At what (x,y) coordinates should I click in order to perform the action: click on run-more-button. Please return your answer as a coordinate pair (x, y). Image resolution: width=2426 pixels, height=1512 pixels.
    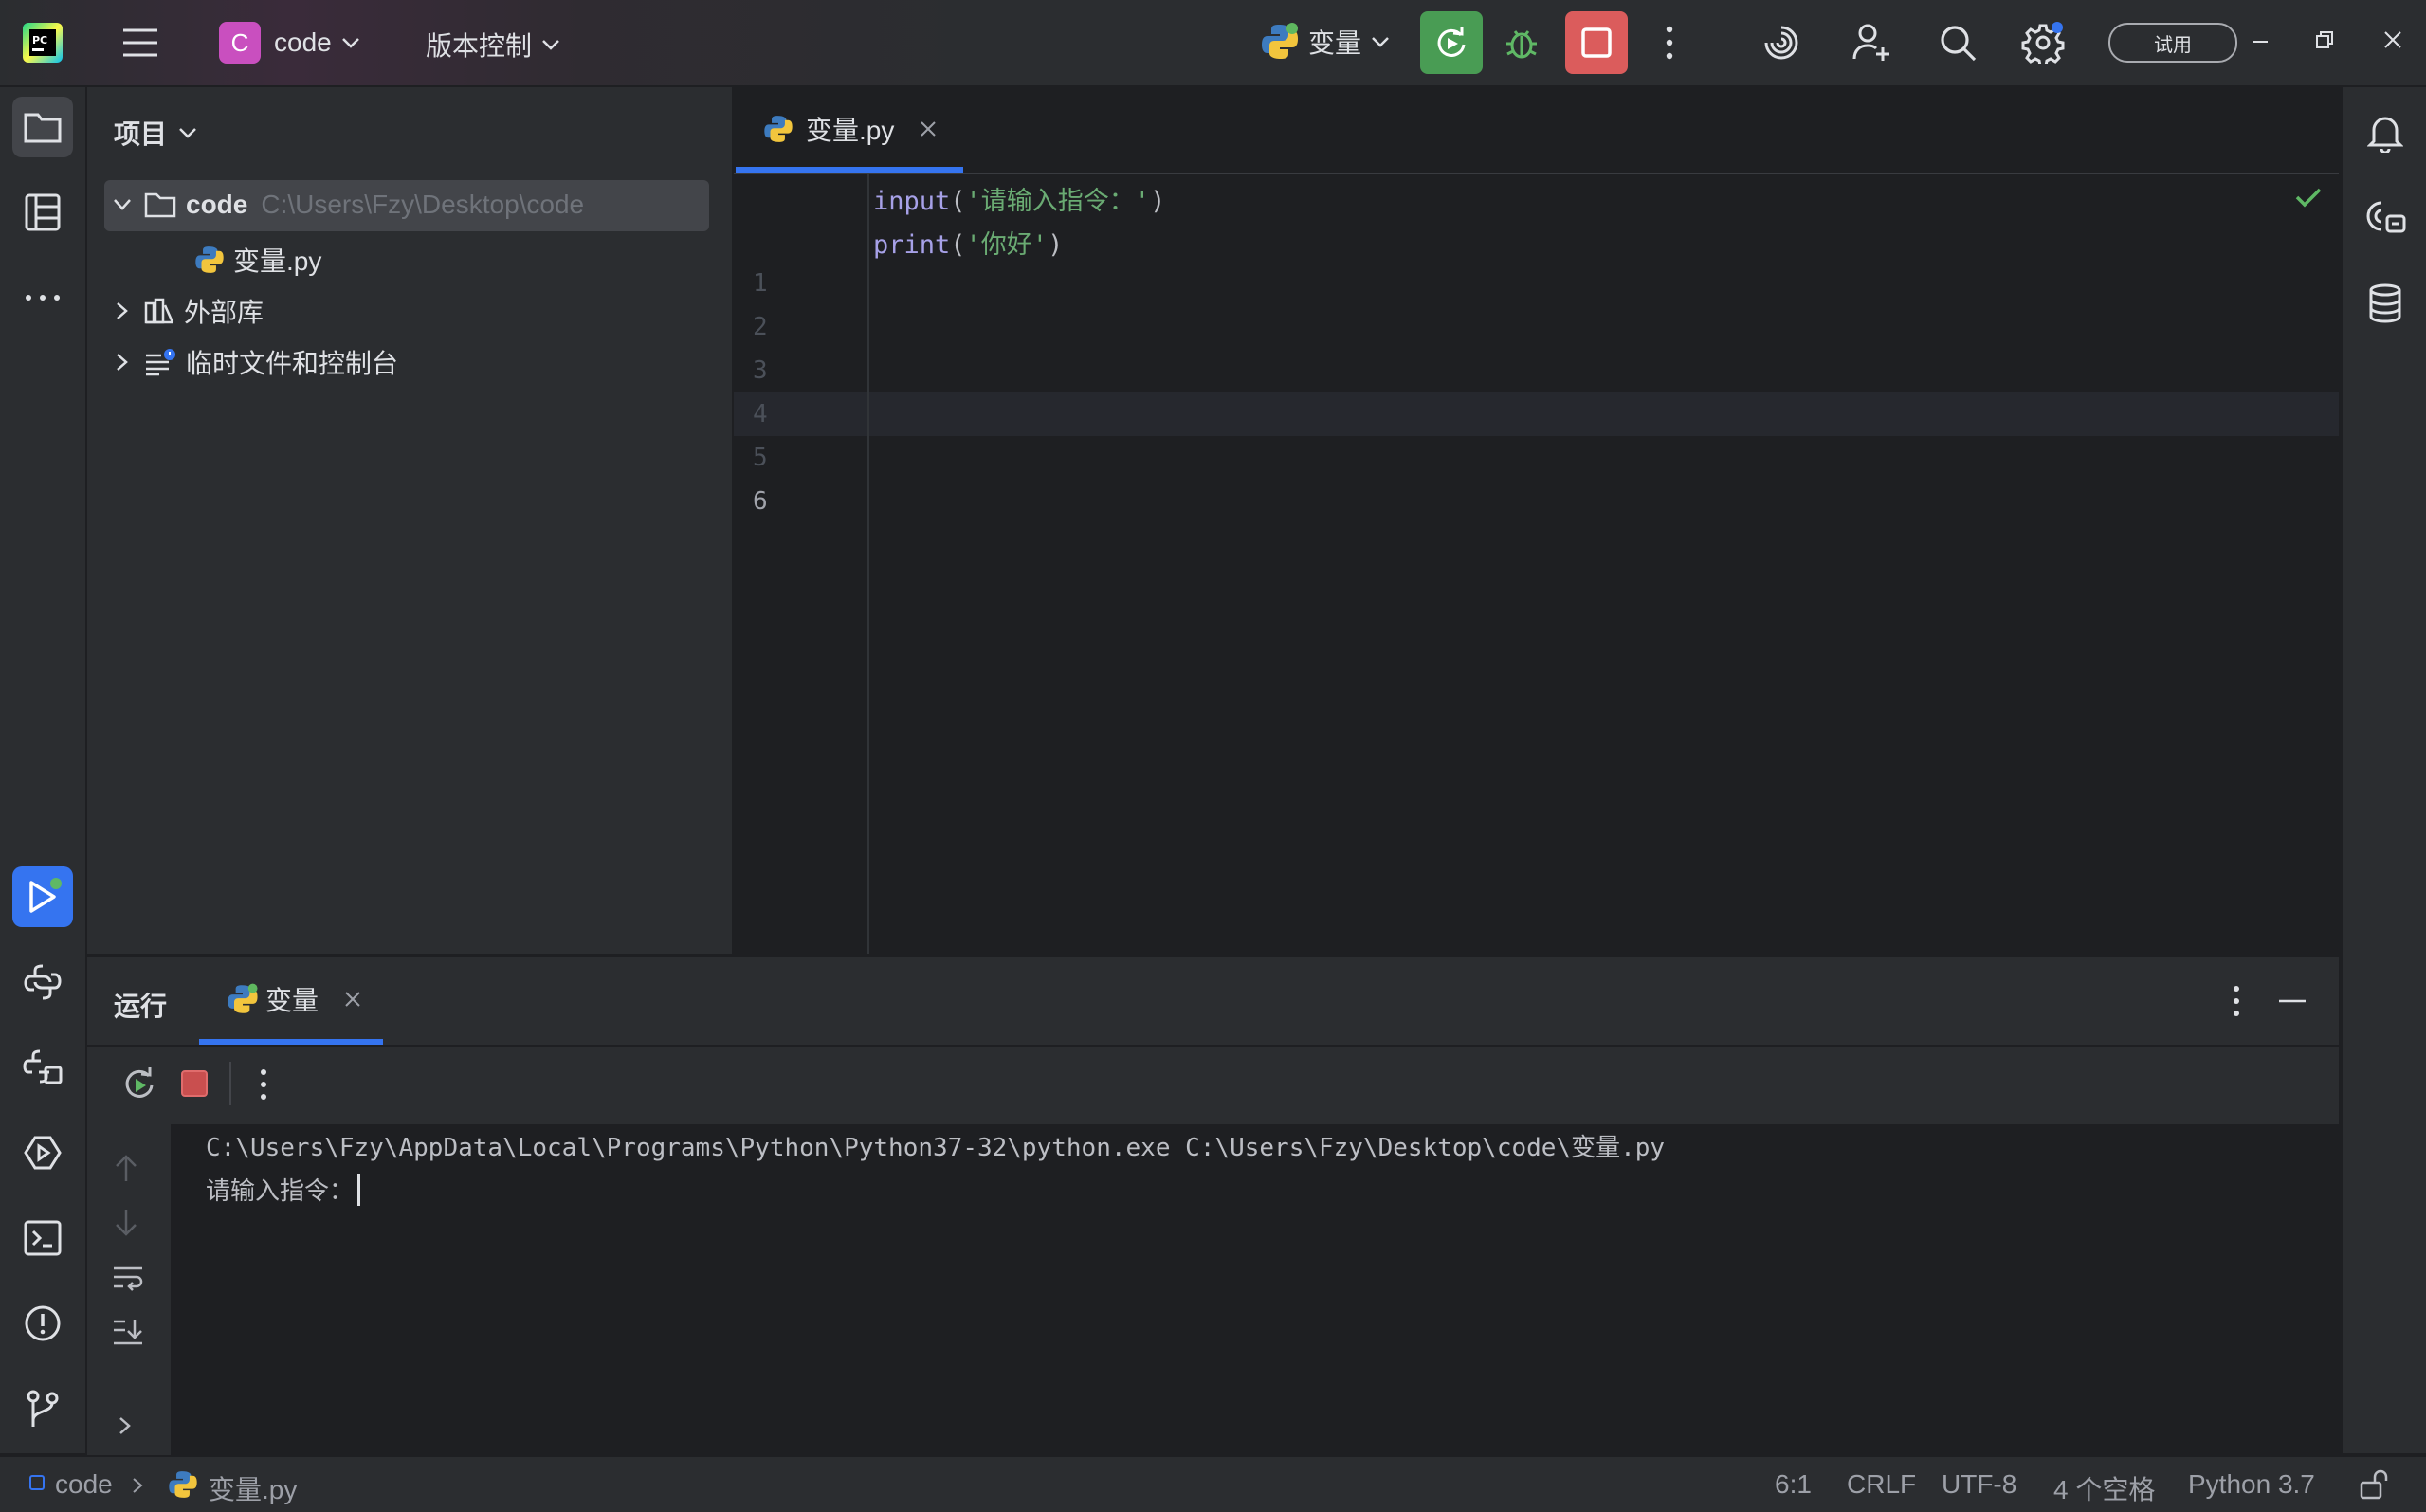
    Looking at the image, I should click on (263, 1085).